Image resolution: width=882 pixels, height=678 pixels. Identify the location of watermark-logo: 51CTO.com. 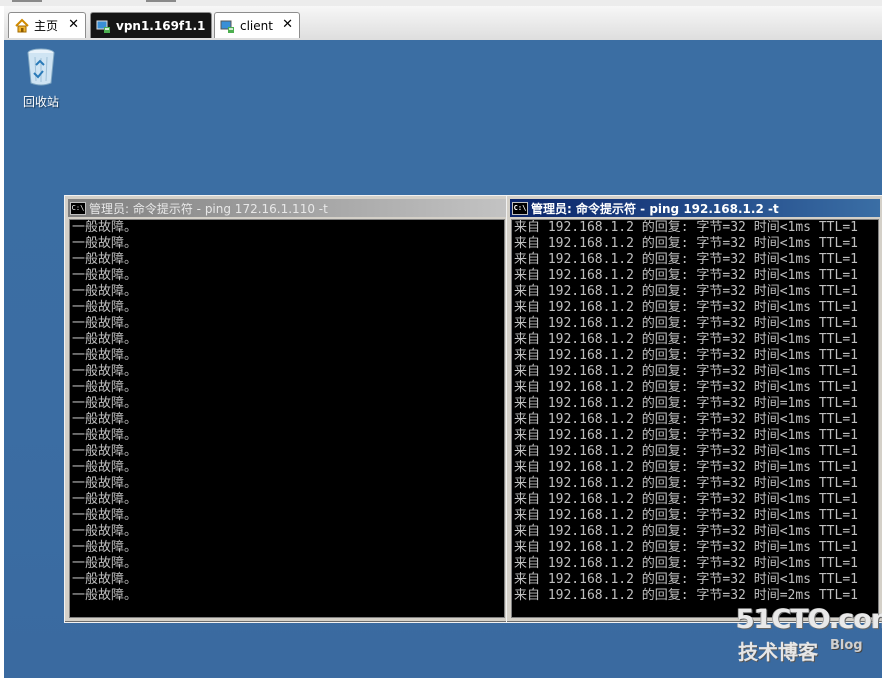
(809, 619).